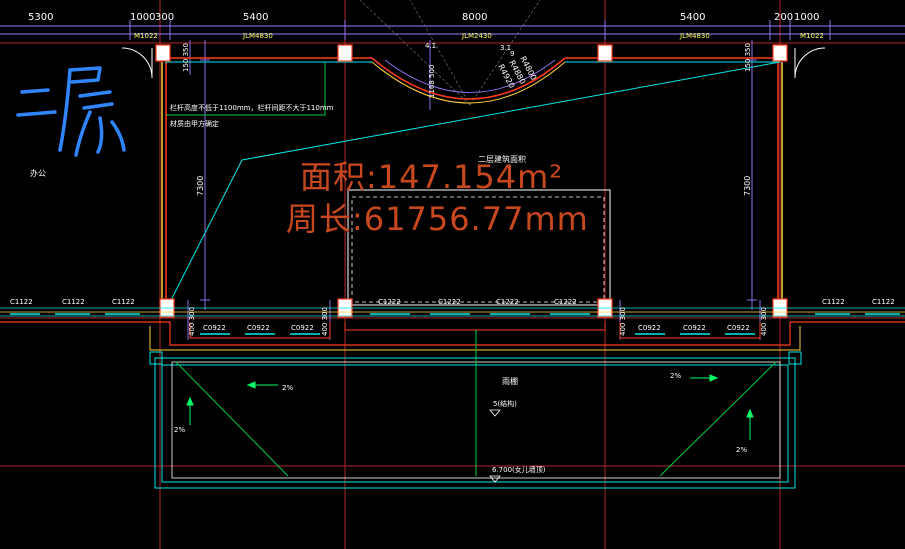 The height and width of the screenshot is (549, 905). What do you see at coordinates (325, 321) in the screenshot?
I see `dim-lower-mid-left: 400 300` at bounding box center [325, 321].